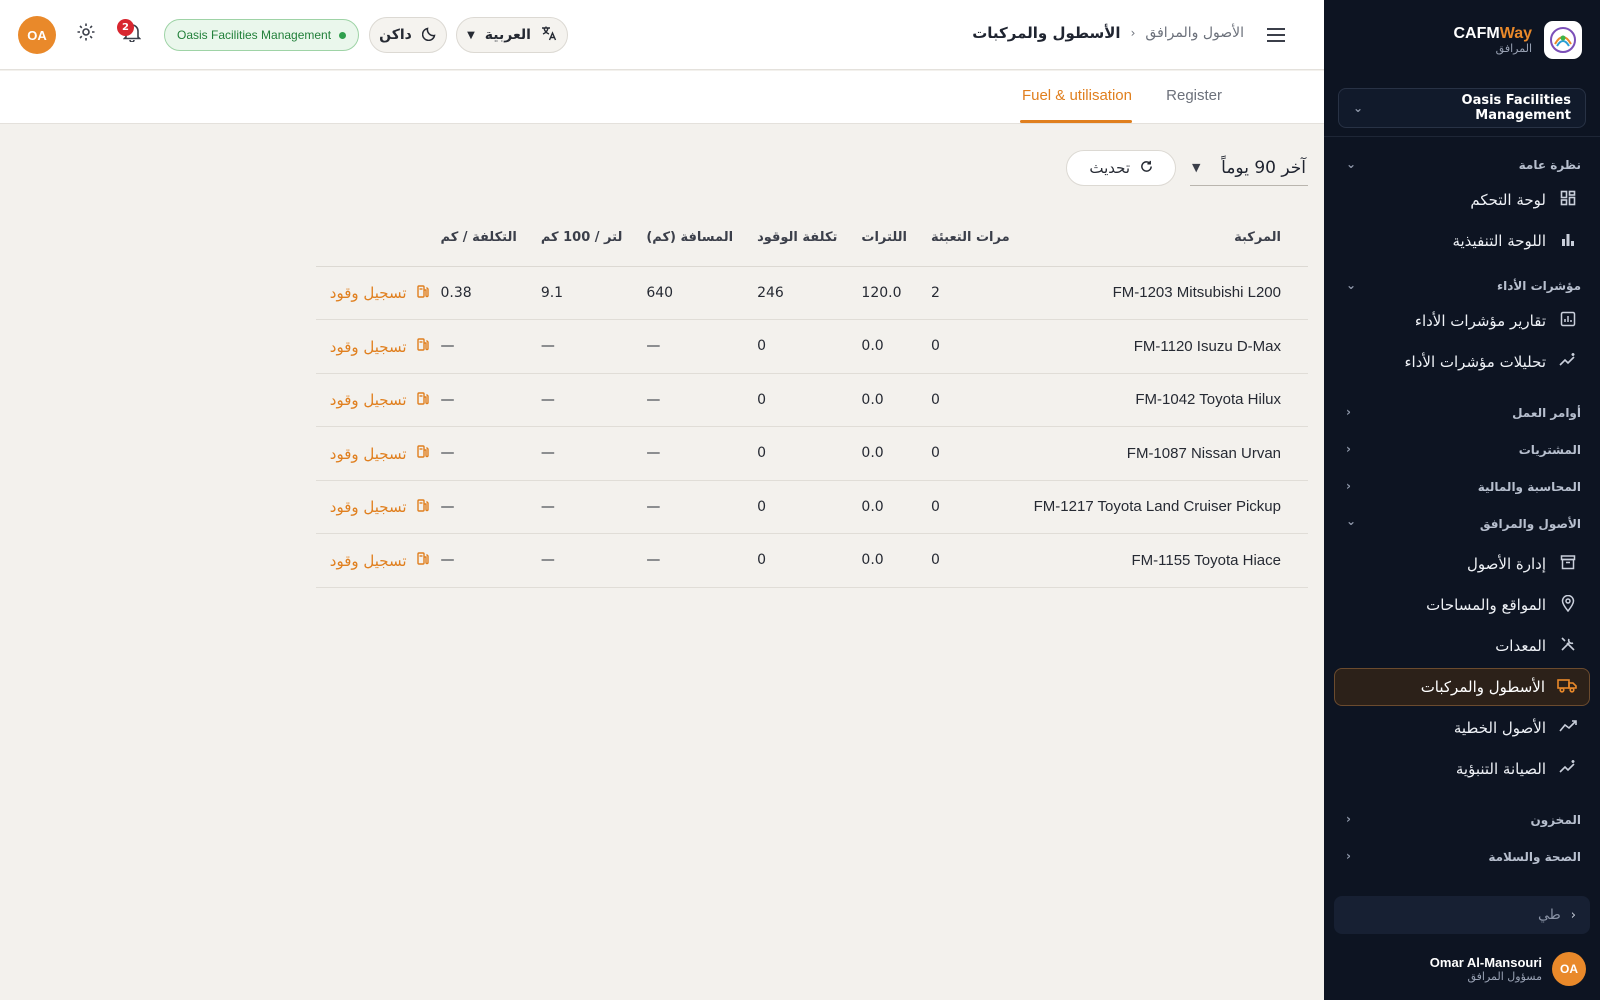 The height and width of the screenshot is (1000, 1600). Describe the element at coordinates (1462, 412) in the screenshot. I see `nav-group-work-orders: أوامر العمل ‹` at that location.